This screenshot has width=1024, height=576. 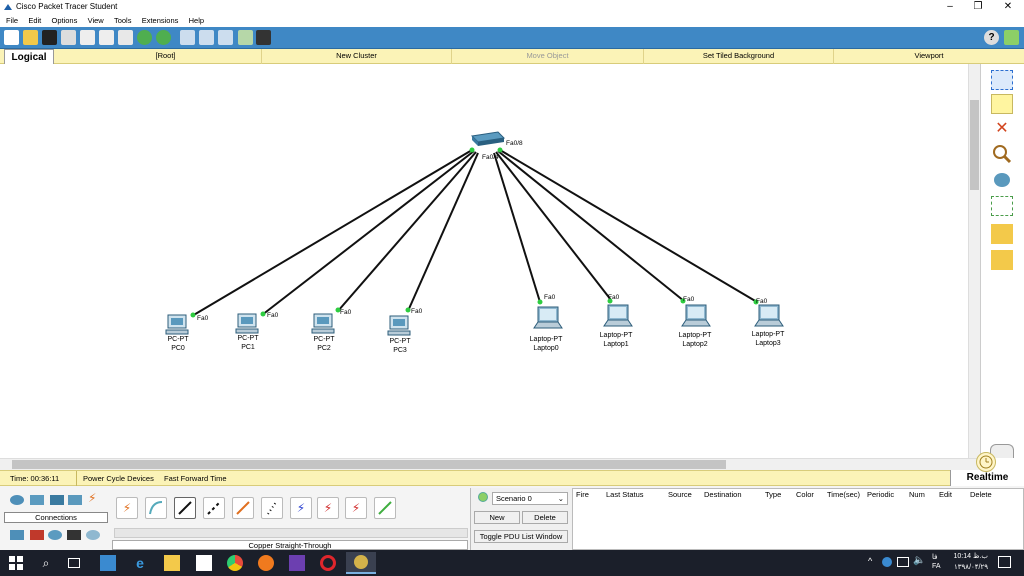 I want to click on minimize-button: –, so click(x=950, y=7).